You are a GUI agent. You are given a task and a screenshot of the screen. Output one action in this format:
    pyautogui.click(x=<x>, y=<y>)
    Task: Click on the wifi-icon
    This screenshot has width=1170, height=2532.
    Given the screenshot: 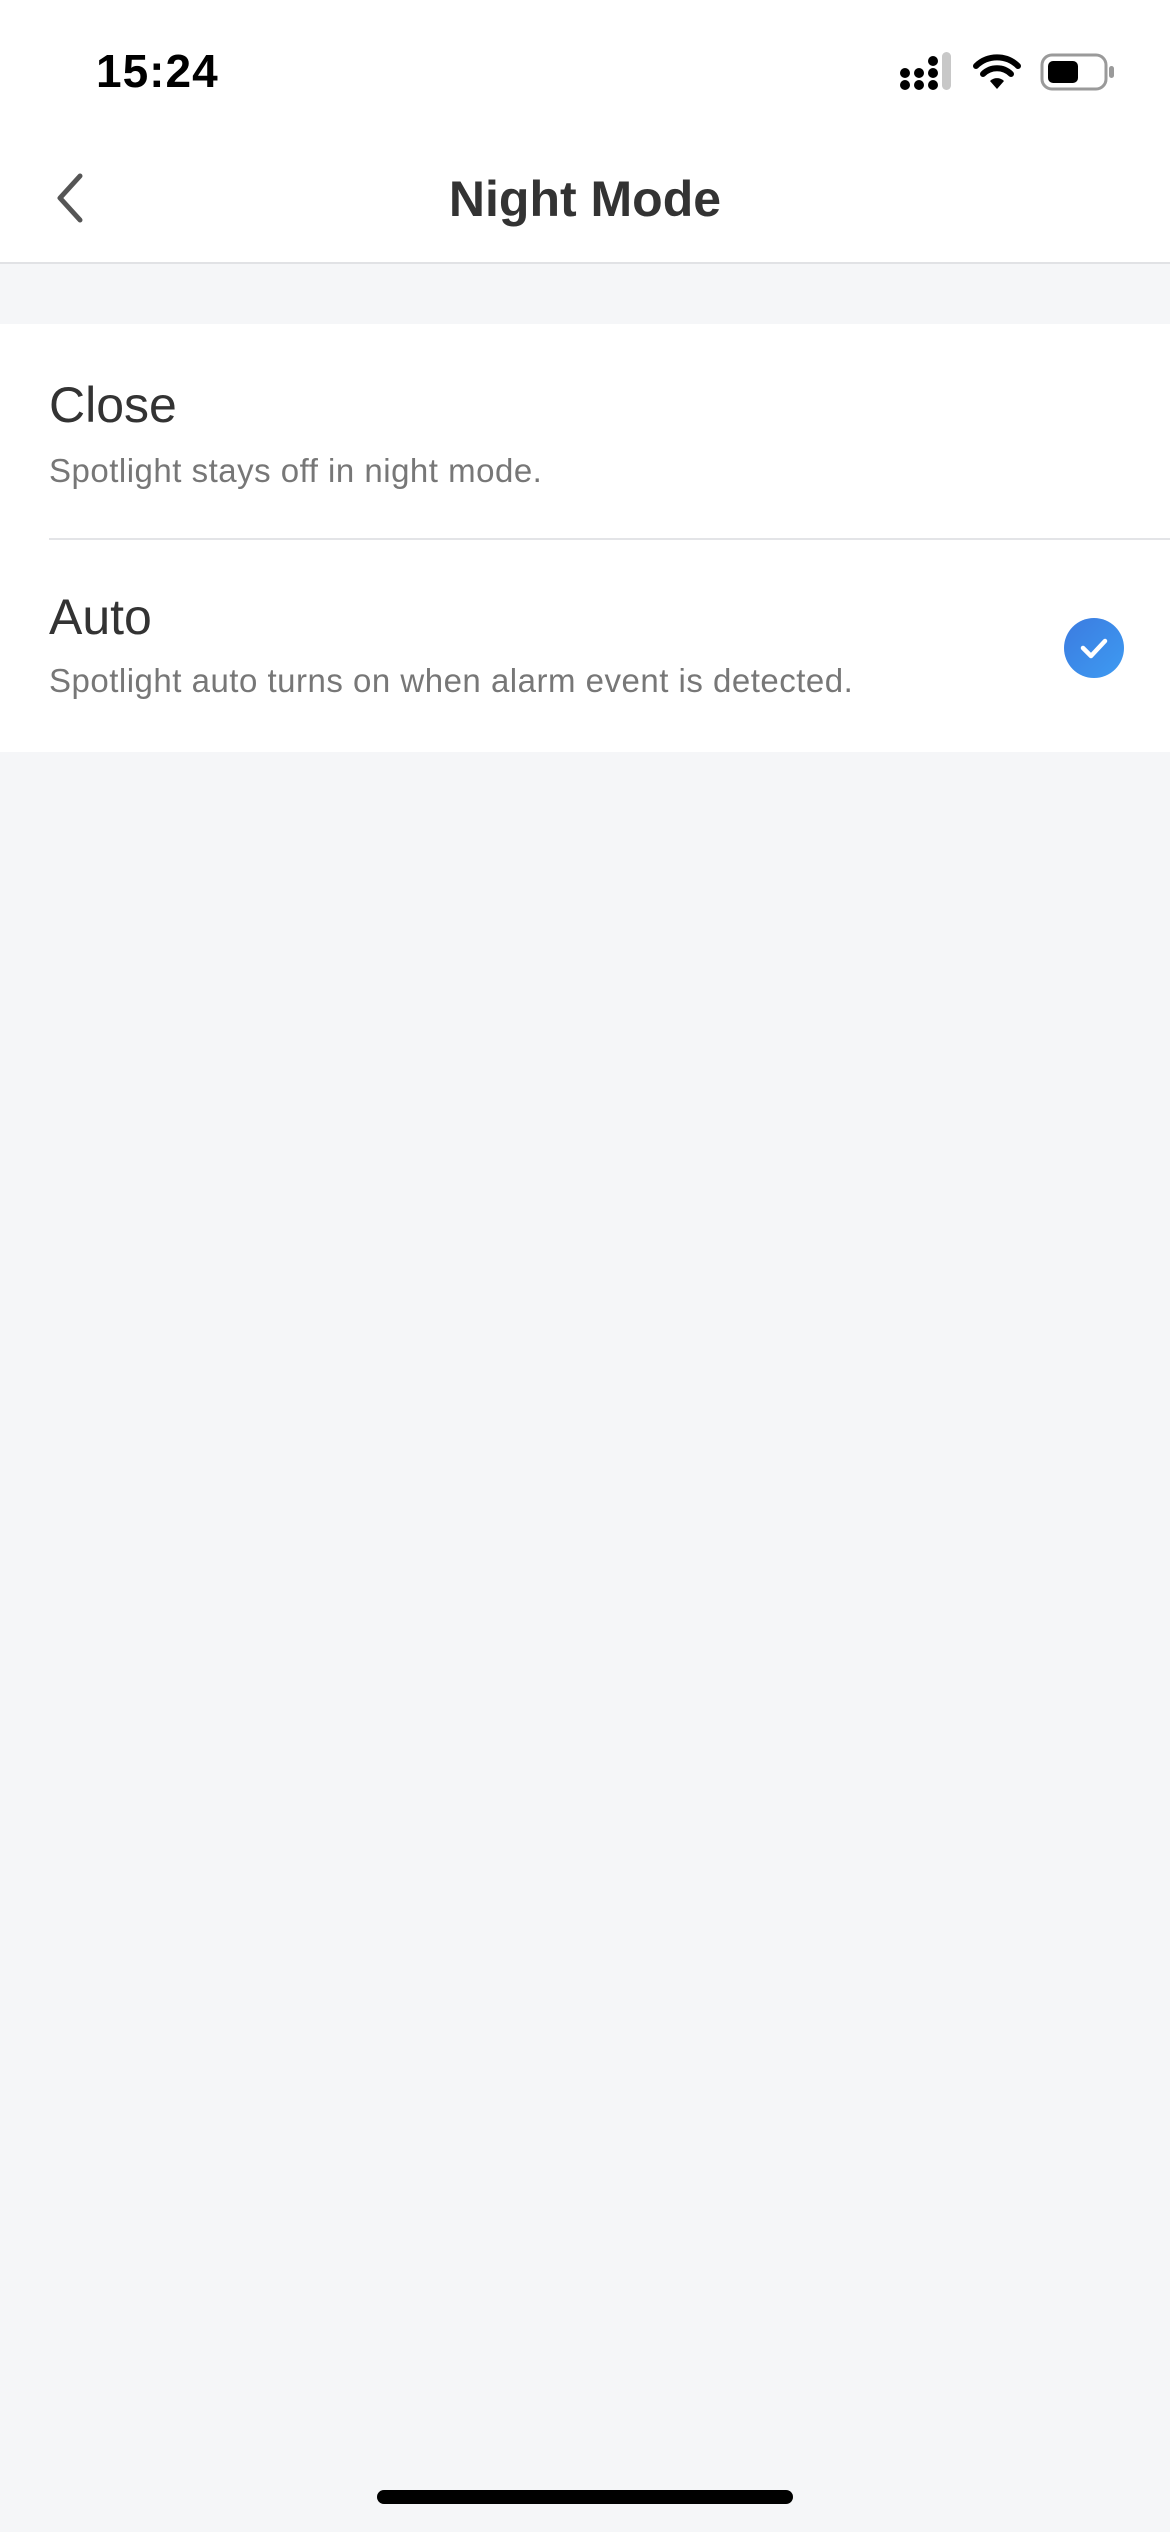 What is the action you would take?
    pyautogui.click(x=997, y=74)
    